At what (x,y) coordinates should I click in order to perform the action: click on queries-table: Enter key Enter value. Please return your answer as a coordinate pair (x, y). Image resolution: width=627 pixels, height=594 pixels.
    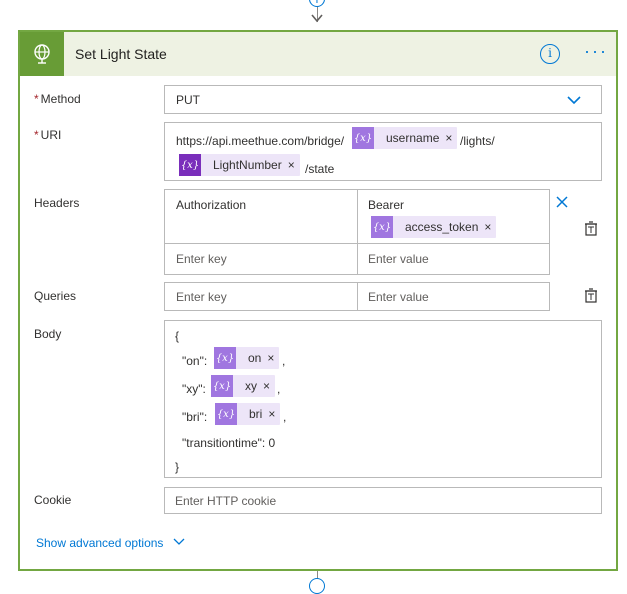
    Looking at the image, I should click on (357, 296).